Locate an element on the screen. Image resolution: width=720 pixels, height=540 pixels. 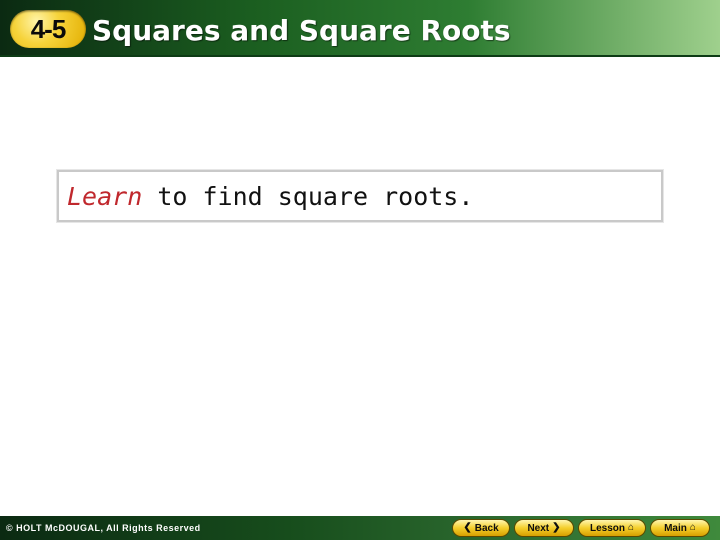
next-button: Next ❯ is located at coordinates (544, 528).